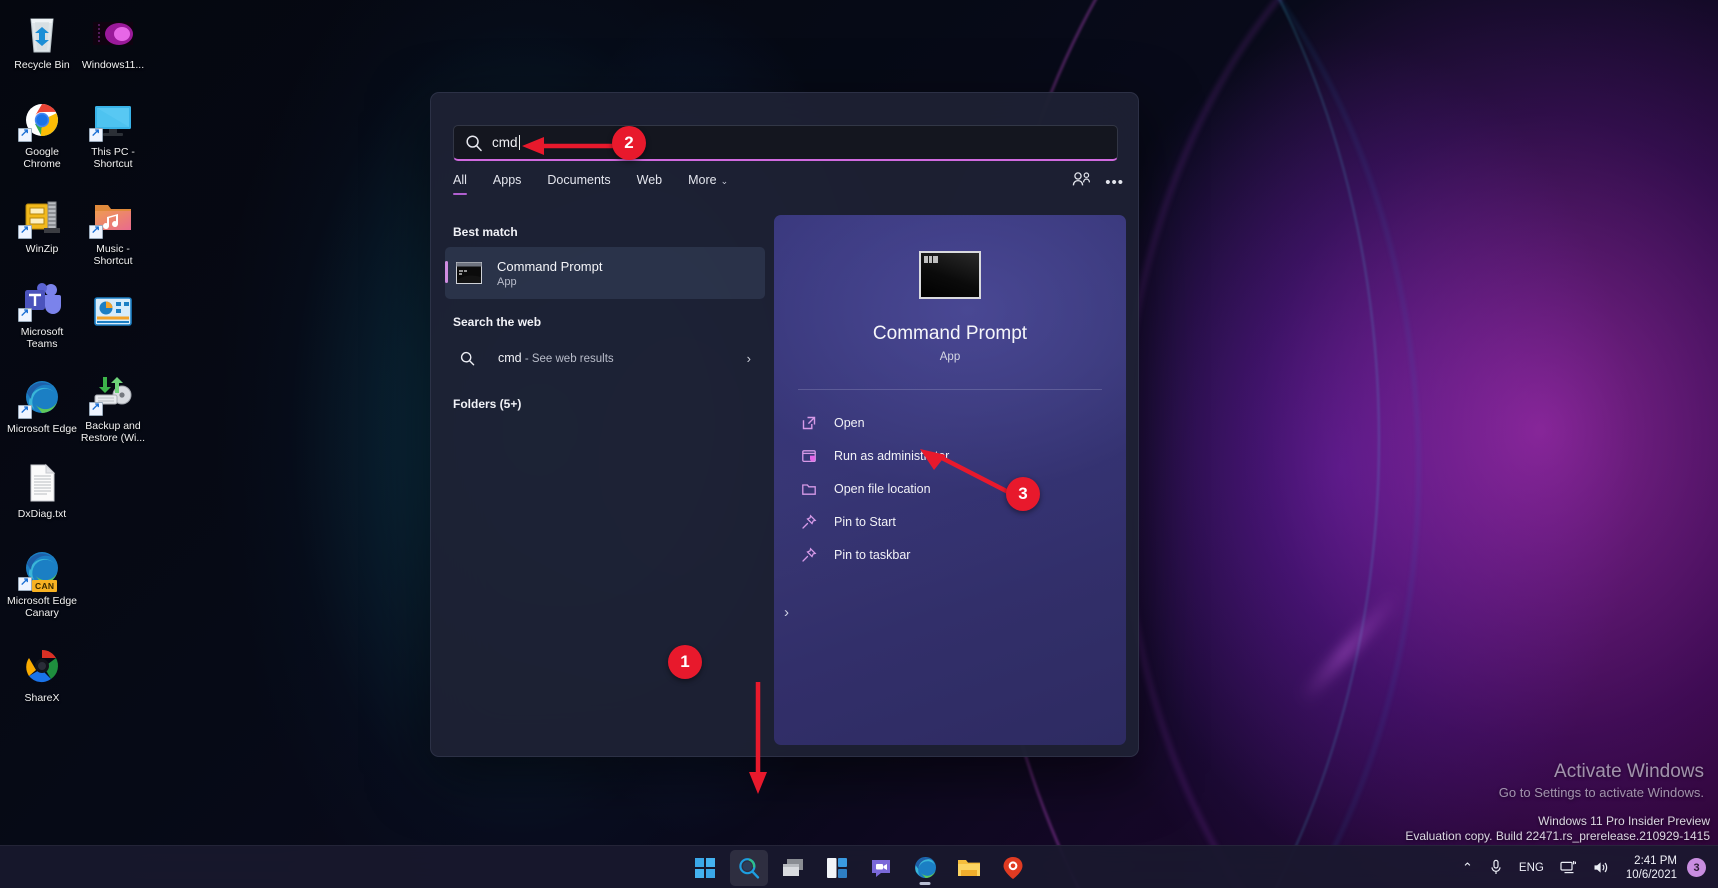 This screenshot has height=888, width=1718. What do you see at coordinates (950, 554) in the screenshot?
I see `pin-to-taskbar-action: Pin to taskbar` at bounding box center [950, 554].